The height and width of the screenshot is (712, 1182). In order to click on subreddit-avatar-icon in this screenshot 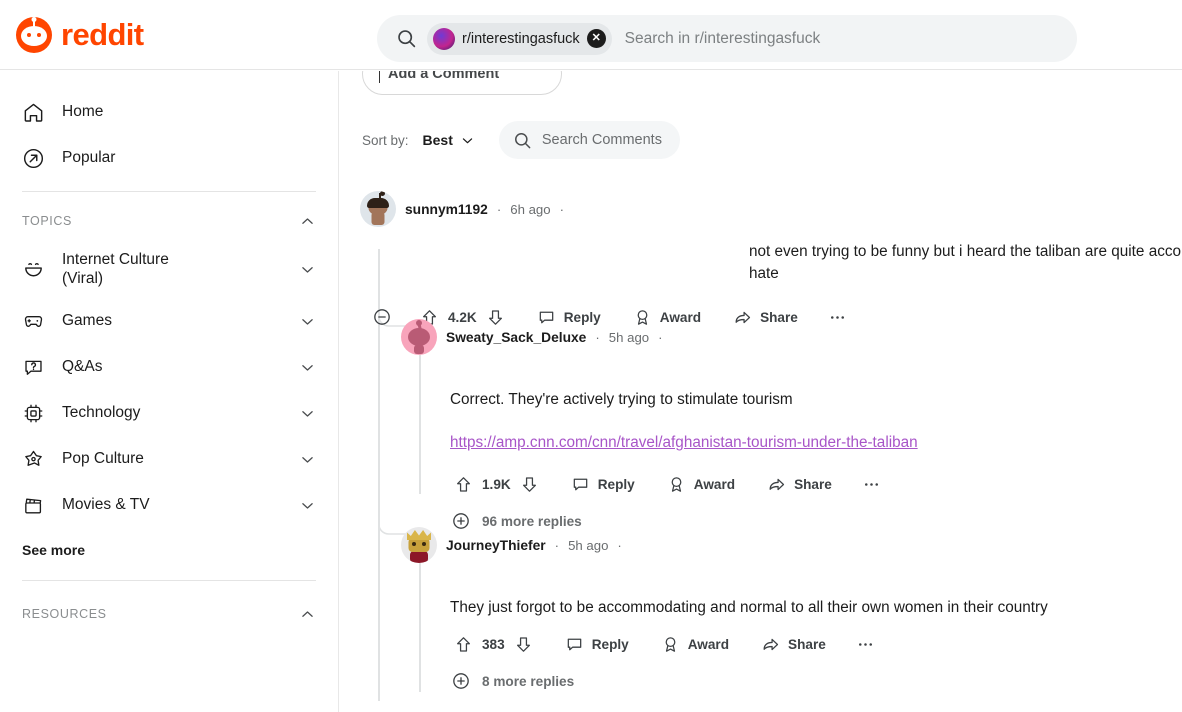, I will do `click(444, 38)`.